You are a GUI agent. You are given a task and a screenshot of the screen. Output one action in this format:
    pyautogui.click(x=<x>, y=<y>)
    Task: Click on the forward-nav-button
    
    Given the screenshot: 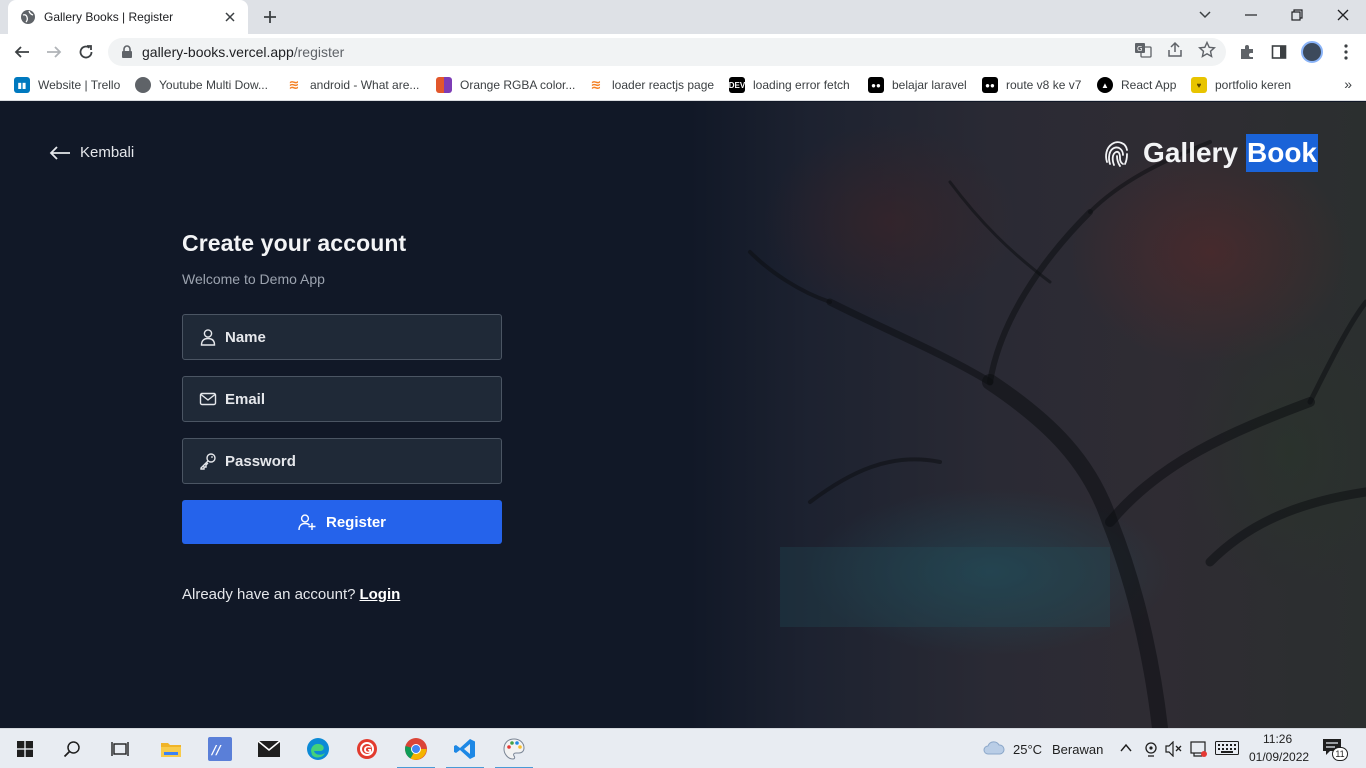 What is the action you would take?
    pyautogui.click(x=54, y=52)
    